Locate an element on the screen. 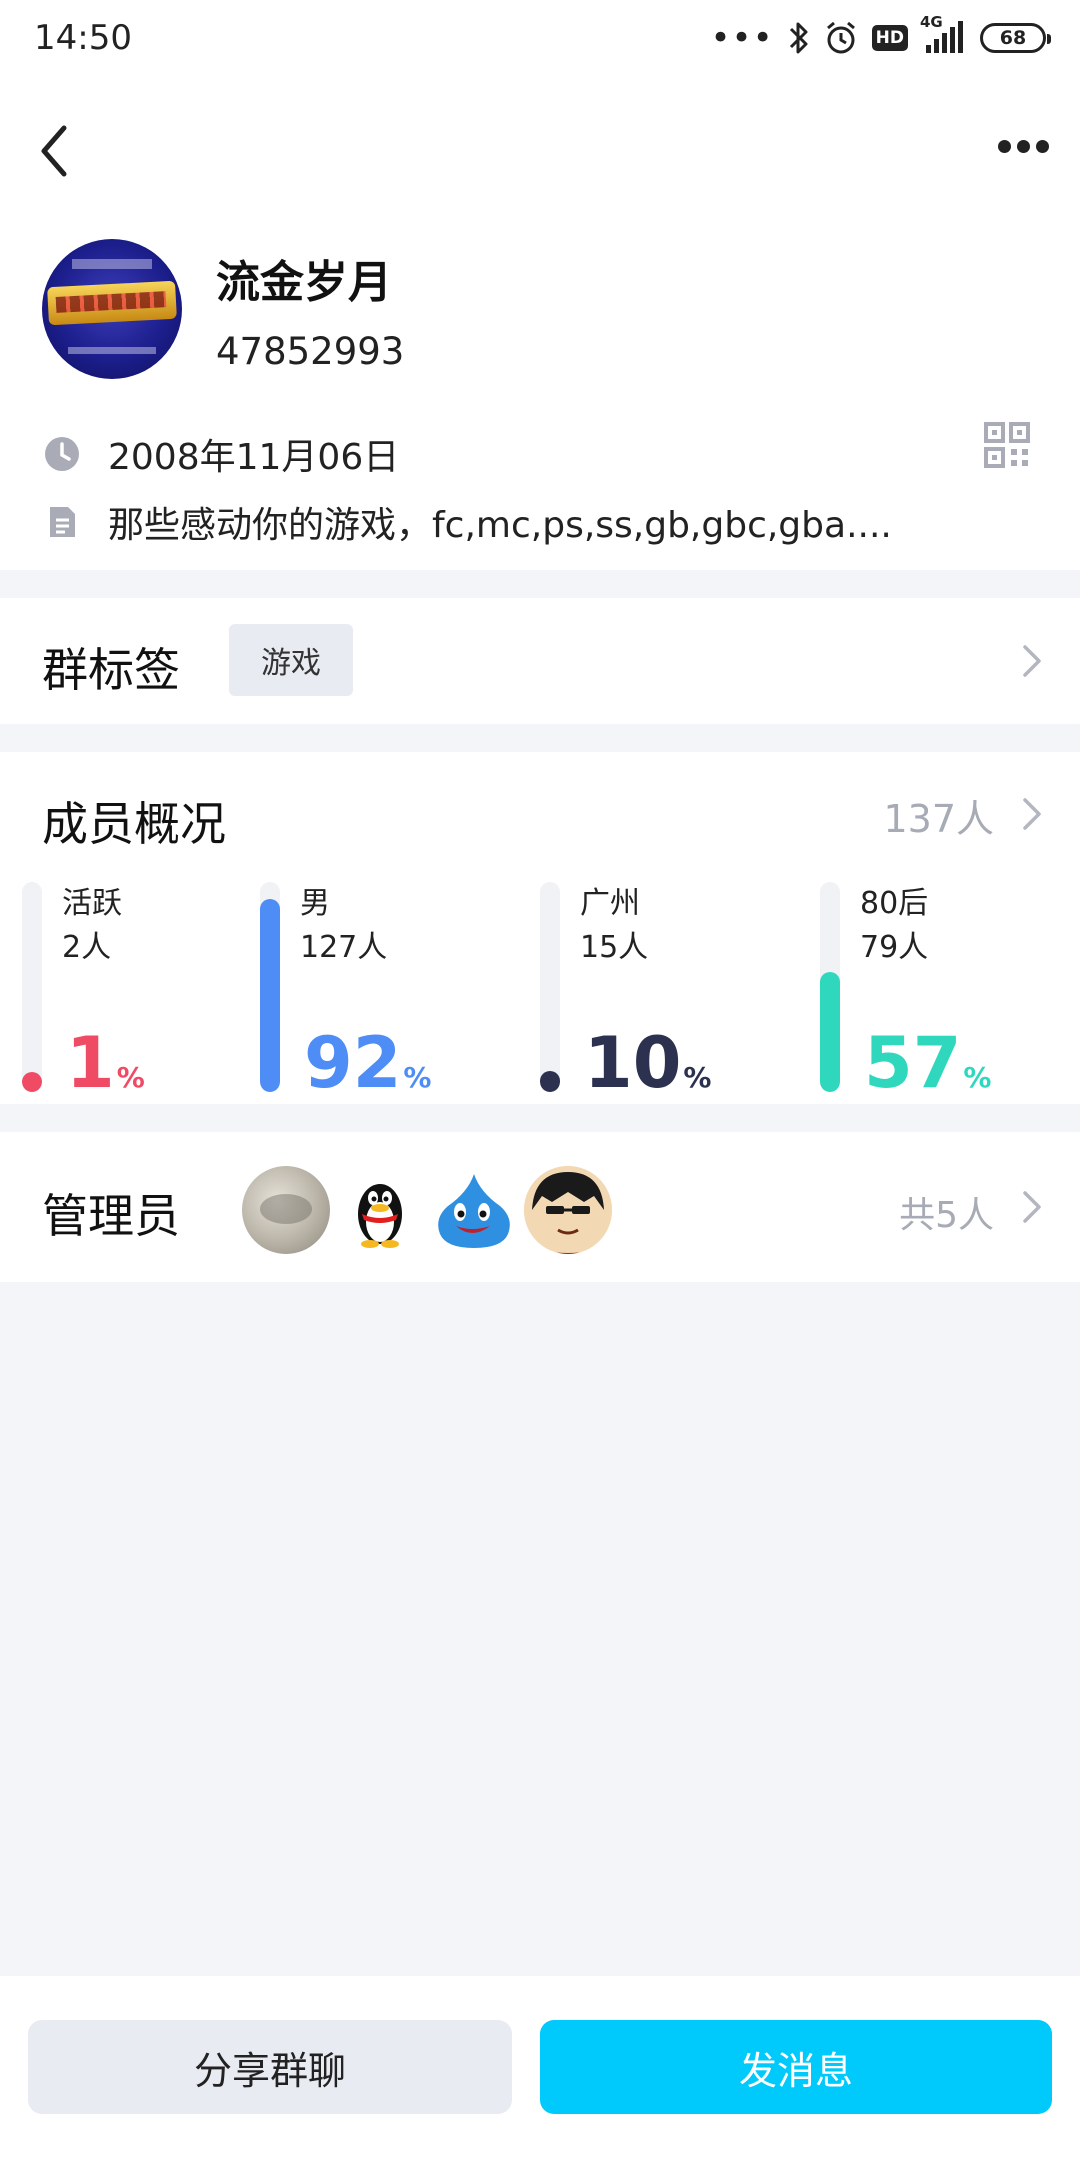 The height and width of the screenshot is (2160, 1080). admin-avatar-slime is located at coordinates (474, 1210).